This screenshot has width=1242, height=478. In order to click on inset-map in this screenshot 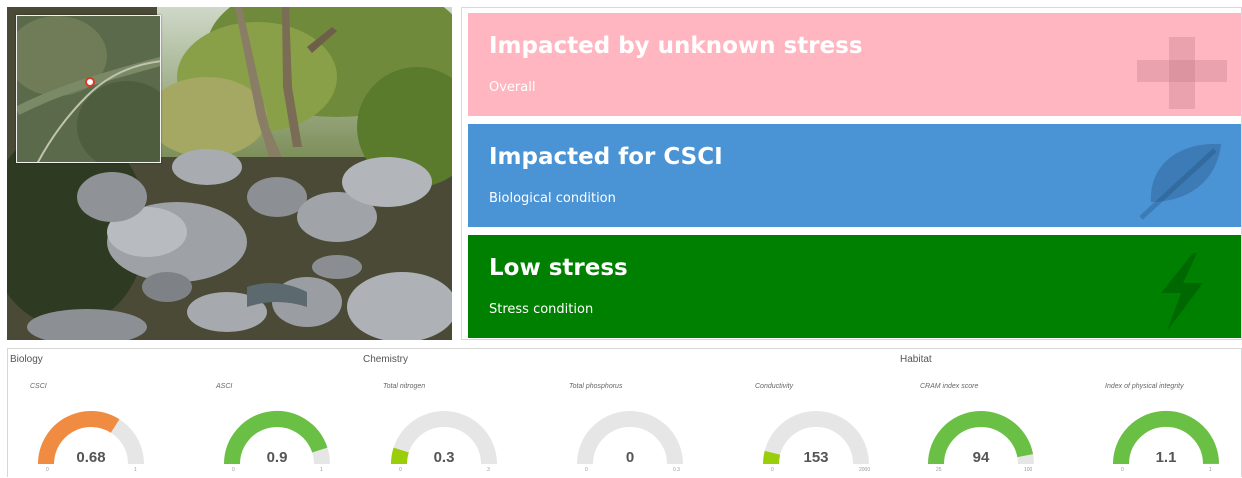, I will do `click(88, 89)`.